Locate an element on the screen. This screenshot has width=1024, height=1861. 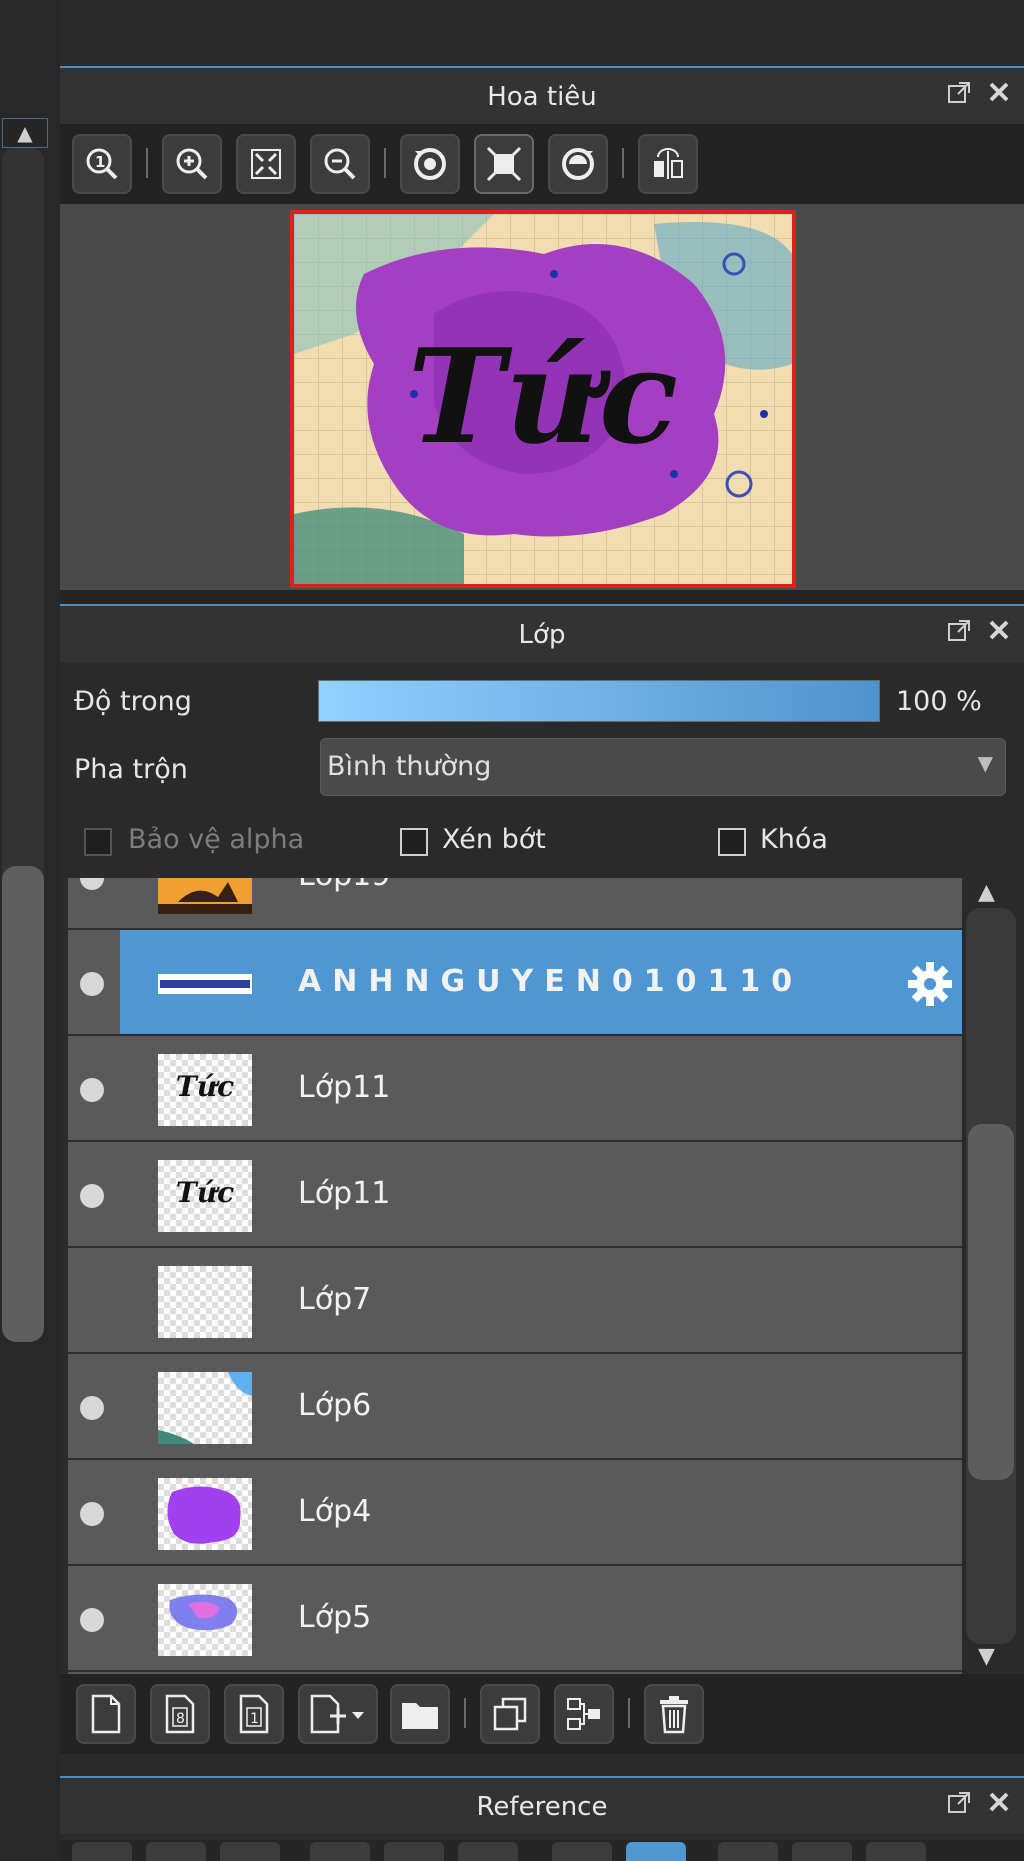
duplicate-icon is located at coordinates (510, 1714).